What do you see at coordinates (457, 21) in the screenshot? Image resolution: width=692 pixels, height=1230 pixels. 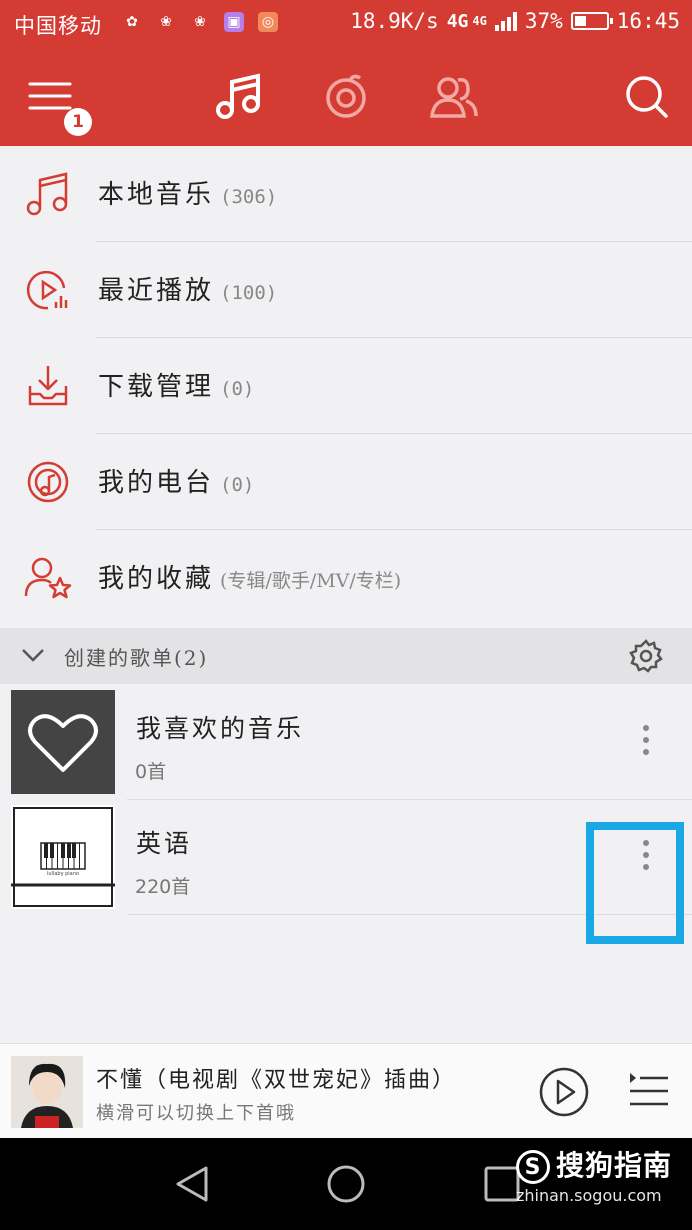 I see `network-type: 4G` at bounding box center [457, 21].